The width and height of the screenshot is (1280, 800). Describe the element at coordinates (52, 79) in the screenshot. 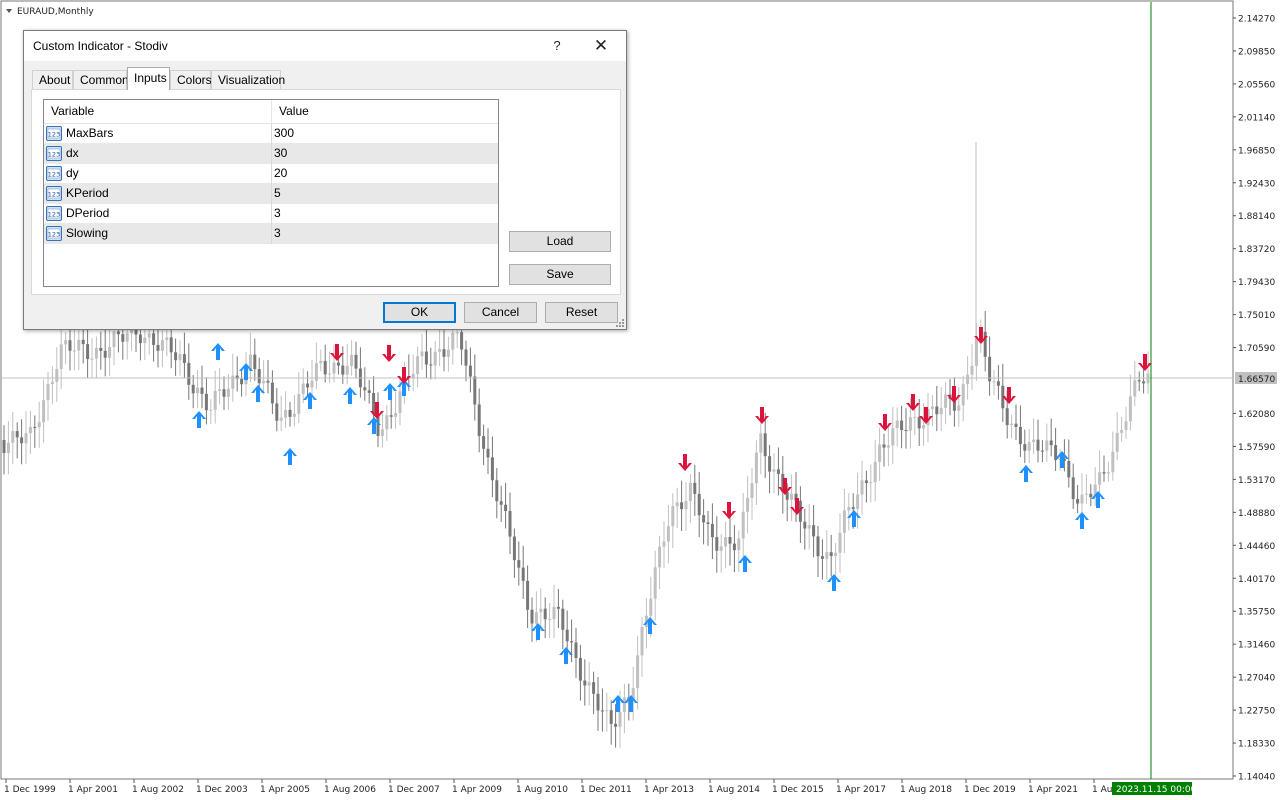

I see `tab-about: About` at that location.